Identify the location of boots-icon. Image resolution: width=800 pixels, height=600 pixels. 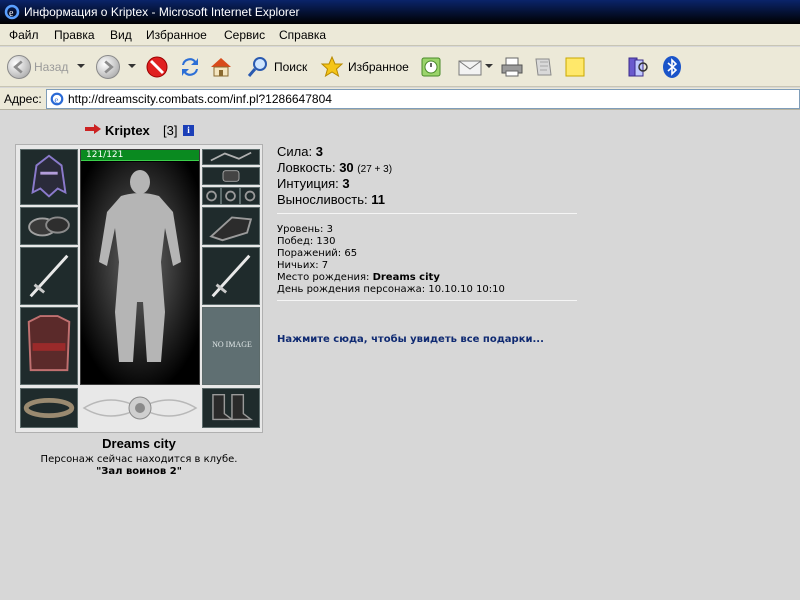
(233, 407).